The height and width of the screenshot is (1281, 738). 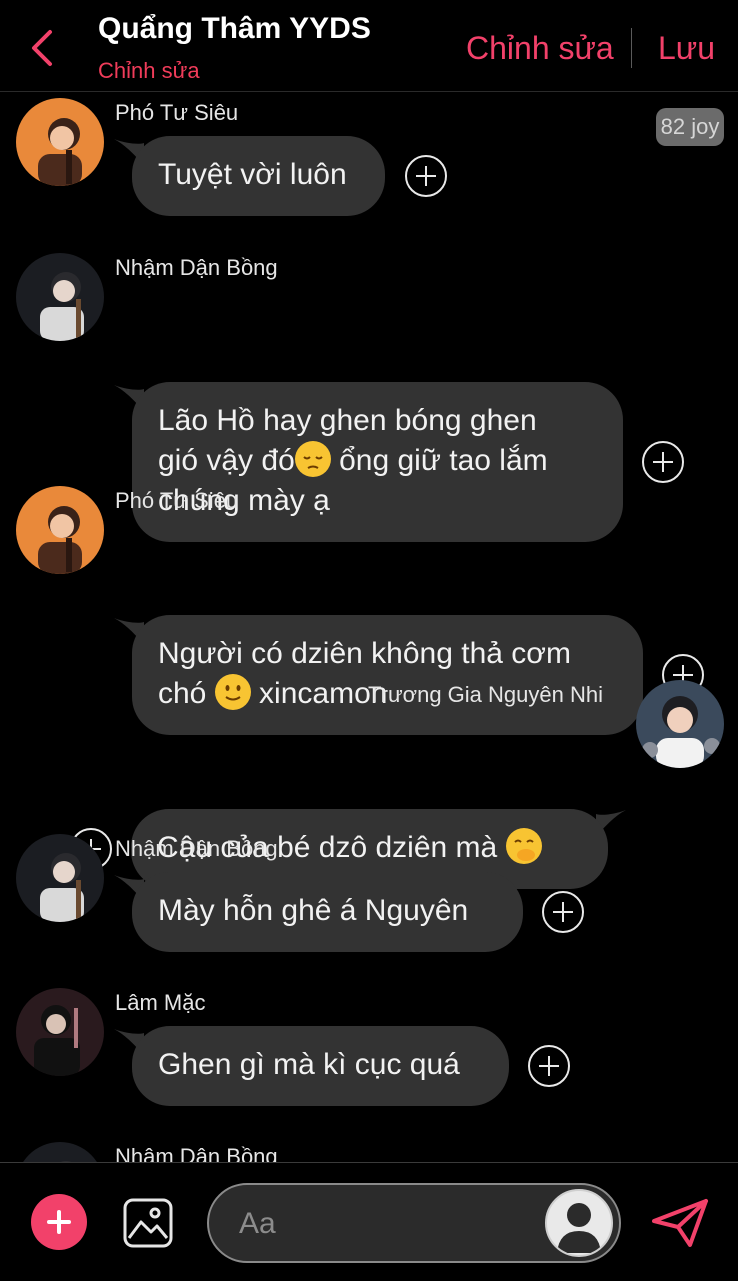 I want to click on message-text: Ghen gì mà kì cục quá, so click(x=309, y=1064).